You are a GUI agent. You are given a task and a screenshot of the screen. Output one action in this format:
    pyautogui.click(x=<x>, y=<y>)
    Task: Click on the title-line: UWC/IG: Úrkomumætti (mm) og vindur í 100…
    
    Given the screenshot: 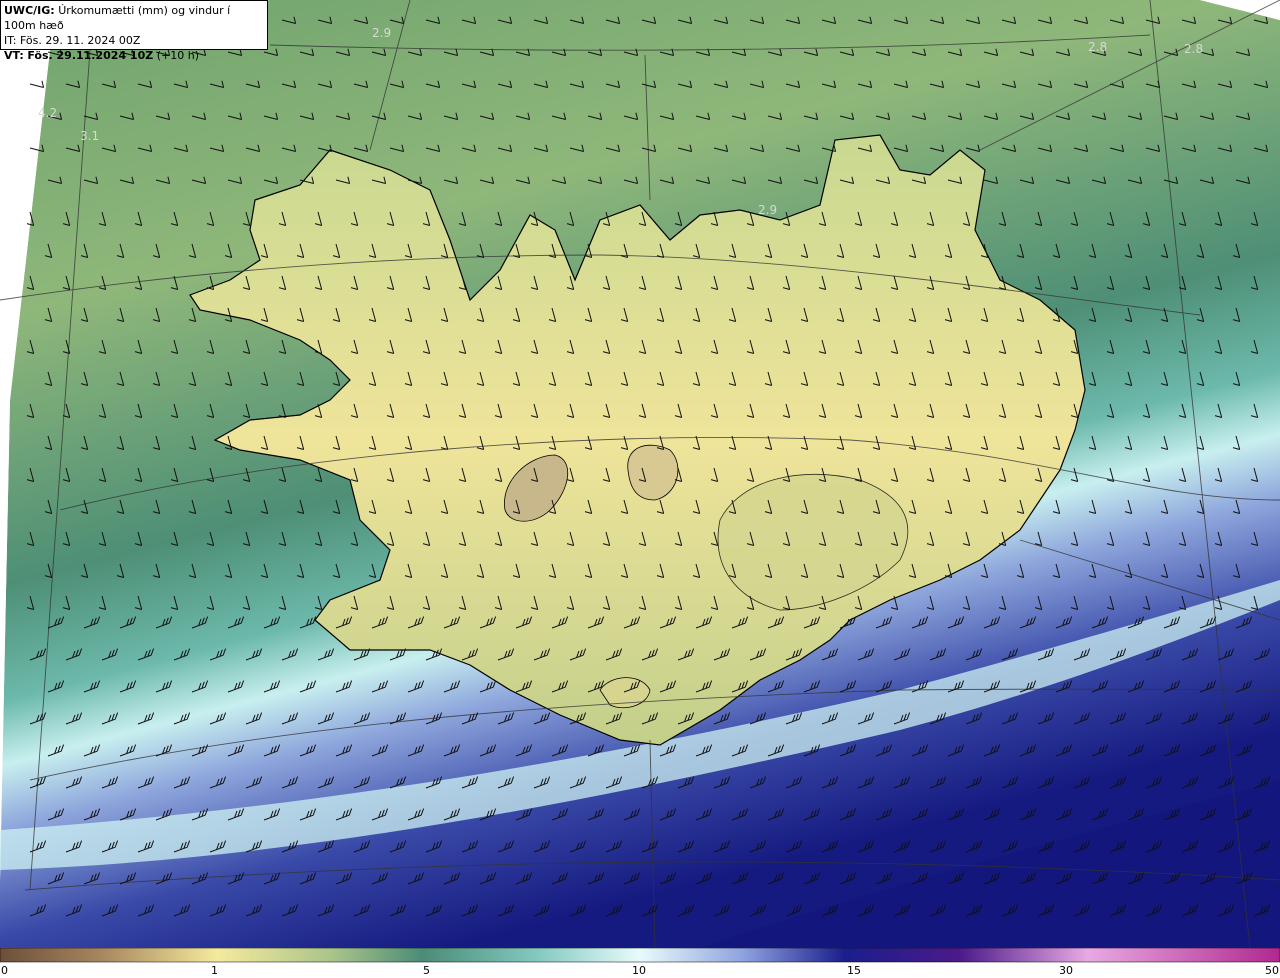 What is the action you would take?
    pyautogui.click(x=134, y=18)
    